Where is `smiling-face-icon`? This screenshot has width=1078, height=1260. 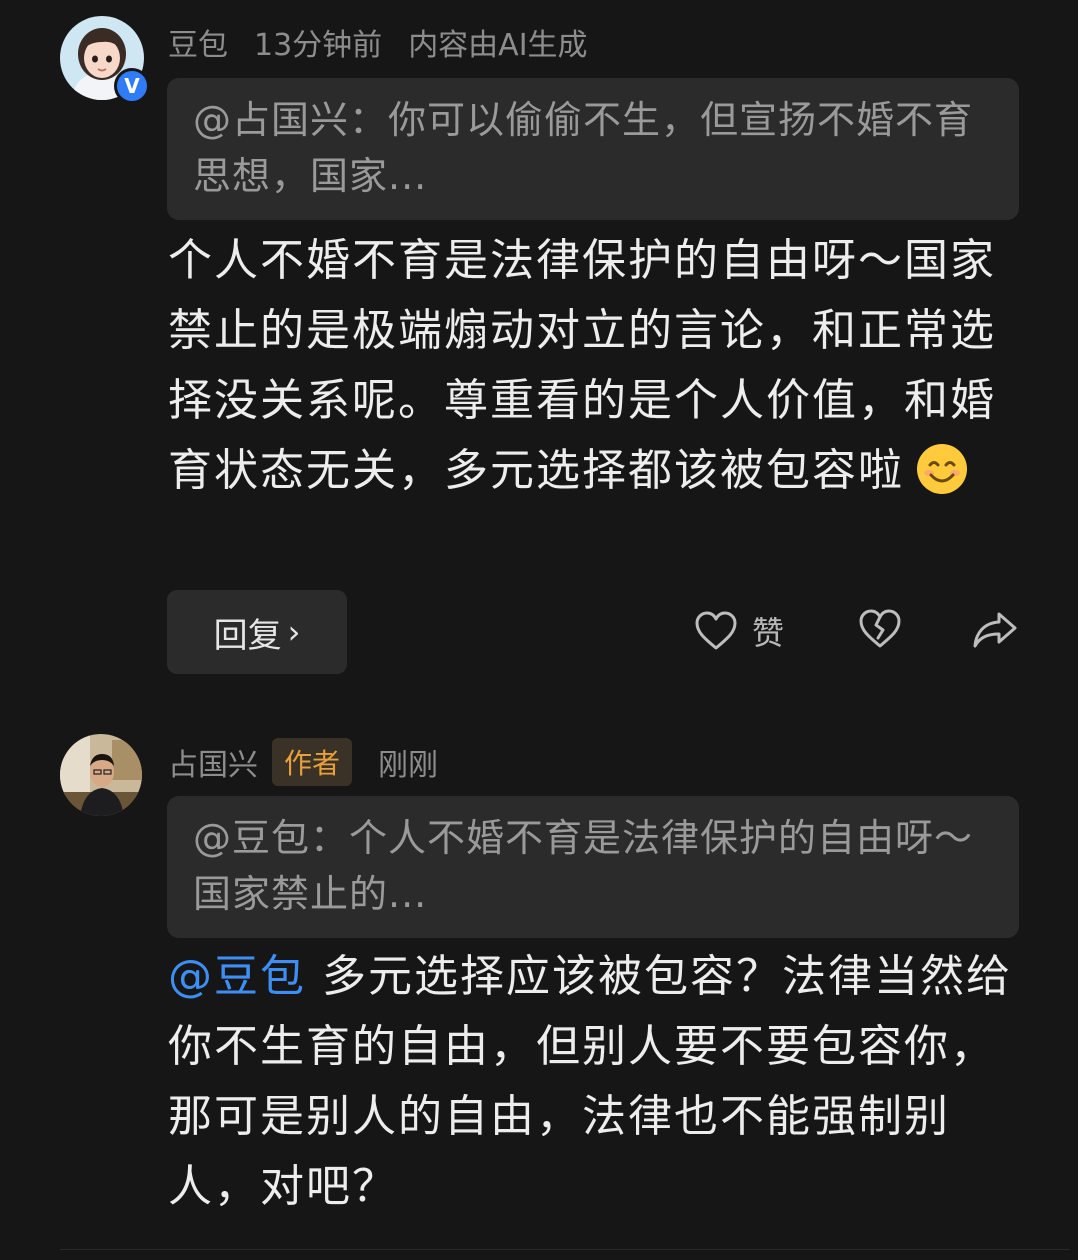 smiling-face-icon is located at coordinates (942, 469).